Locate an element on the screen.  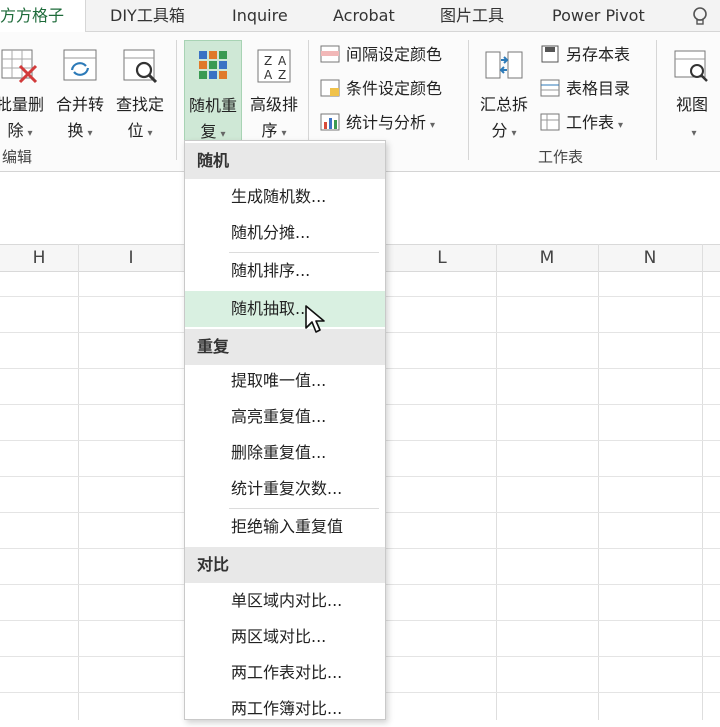
view-button: 视图 ▾ is located at coordinates (692, 100).